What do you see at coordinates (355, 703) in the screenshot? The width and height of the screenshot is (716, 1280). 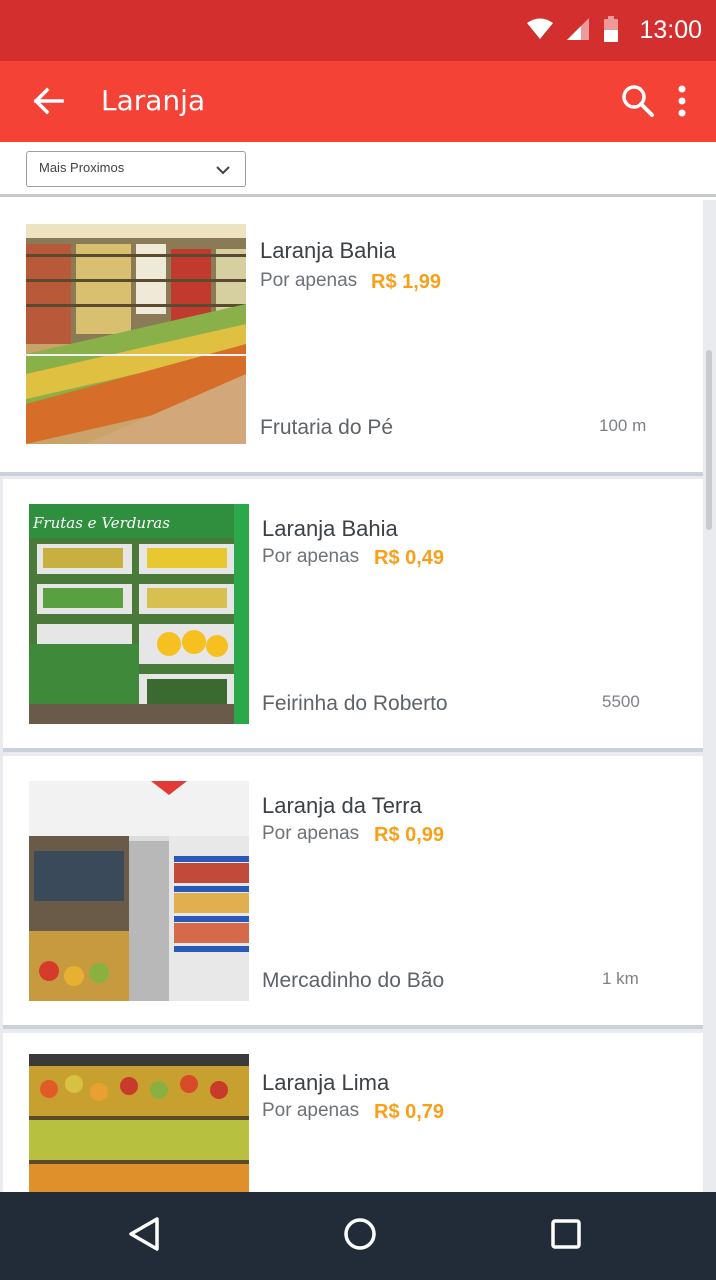 I see `store-name: Feirinha do Roberto` at bounding box center [355, 703].